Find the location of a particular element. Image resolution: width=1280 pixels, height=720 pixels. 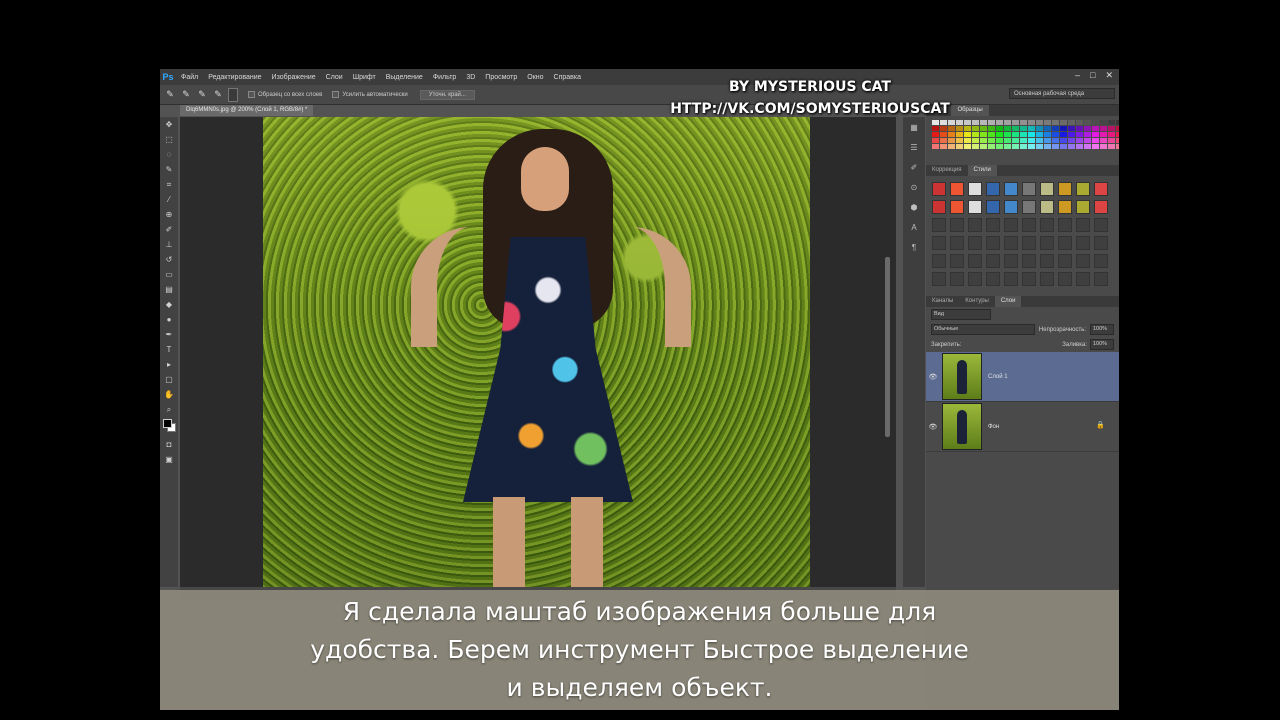

workspace-select: Основная рабочая среда is located at coordinates (1062, 93).